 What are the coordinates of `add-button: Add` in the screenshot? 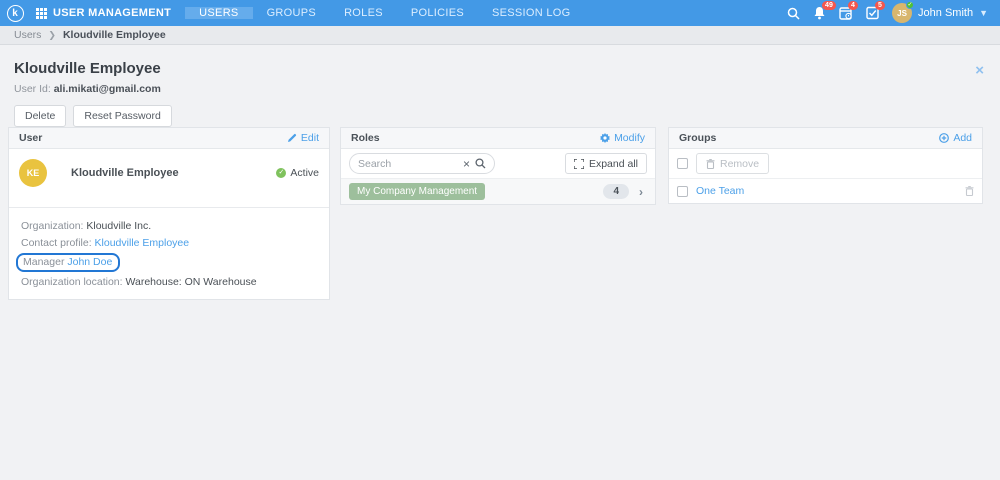 It's located at (955, 138).